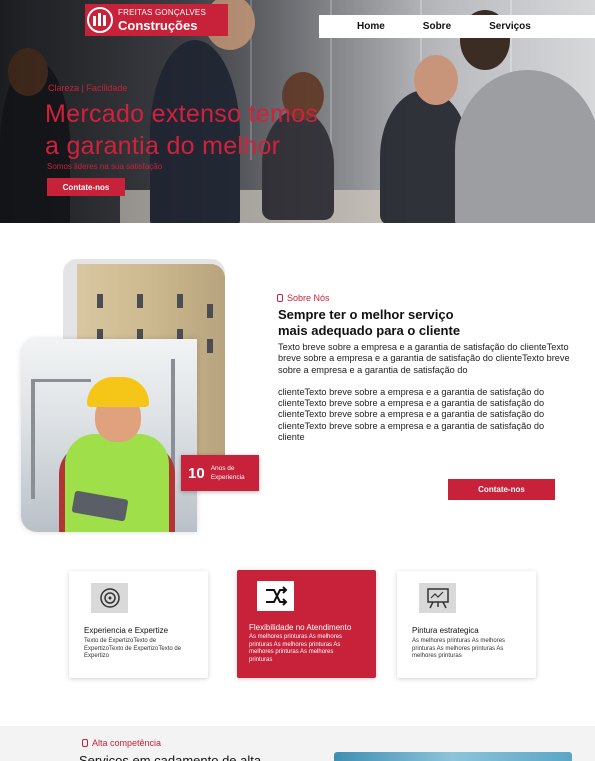 The height and width of the screenshot is (761, 595). I want to click on about-eyebrow: Sobre Nós, so click(303, 298).